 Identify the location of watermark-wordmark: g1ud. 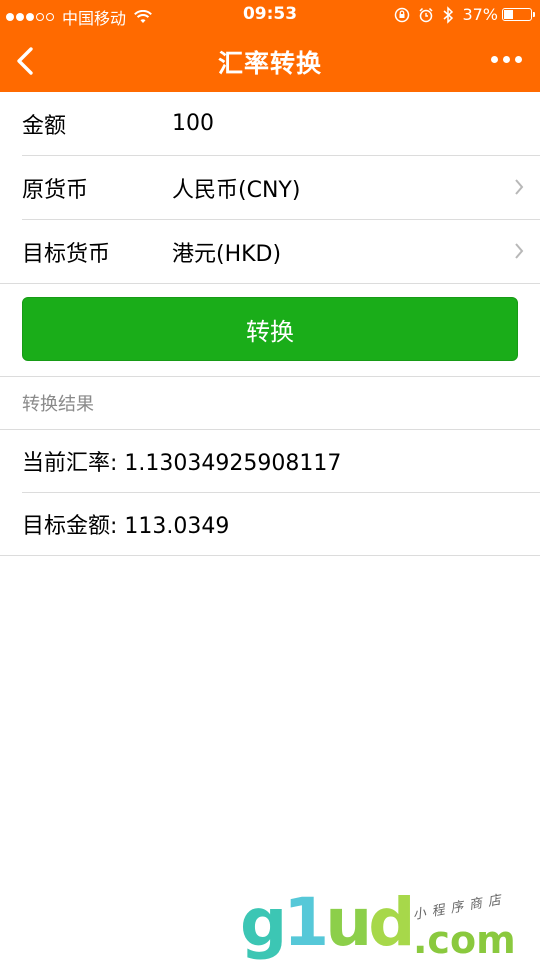
(327, 923).